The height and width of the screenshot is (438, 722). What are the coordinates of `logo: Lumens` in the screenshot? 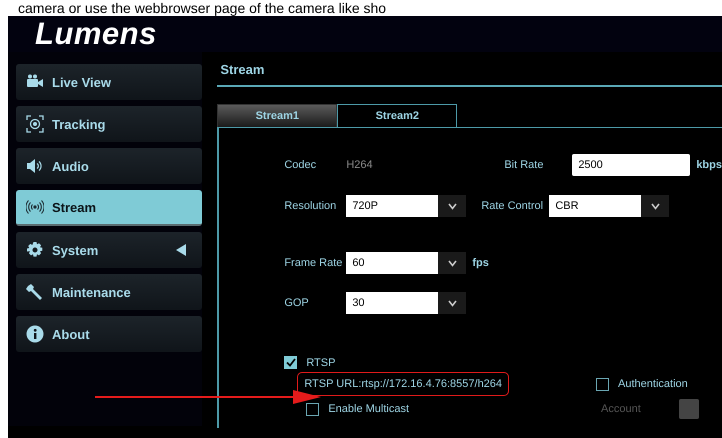 It's located at (96, 34).